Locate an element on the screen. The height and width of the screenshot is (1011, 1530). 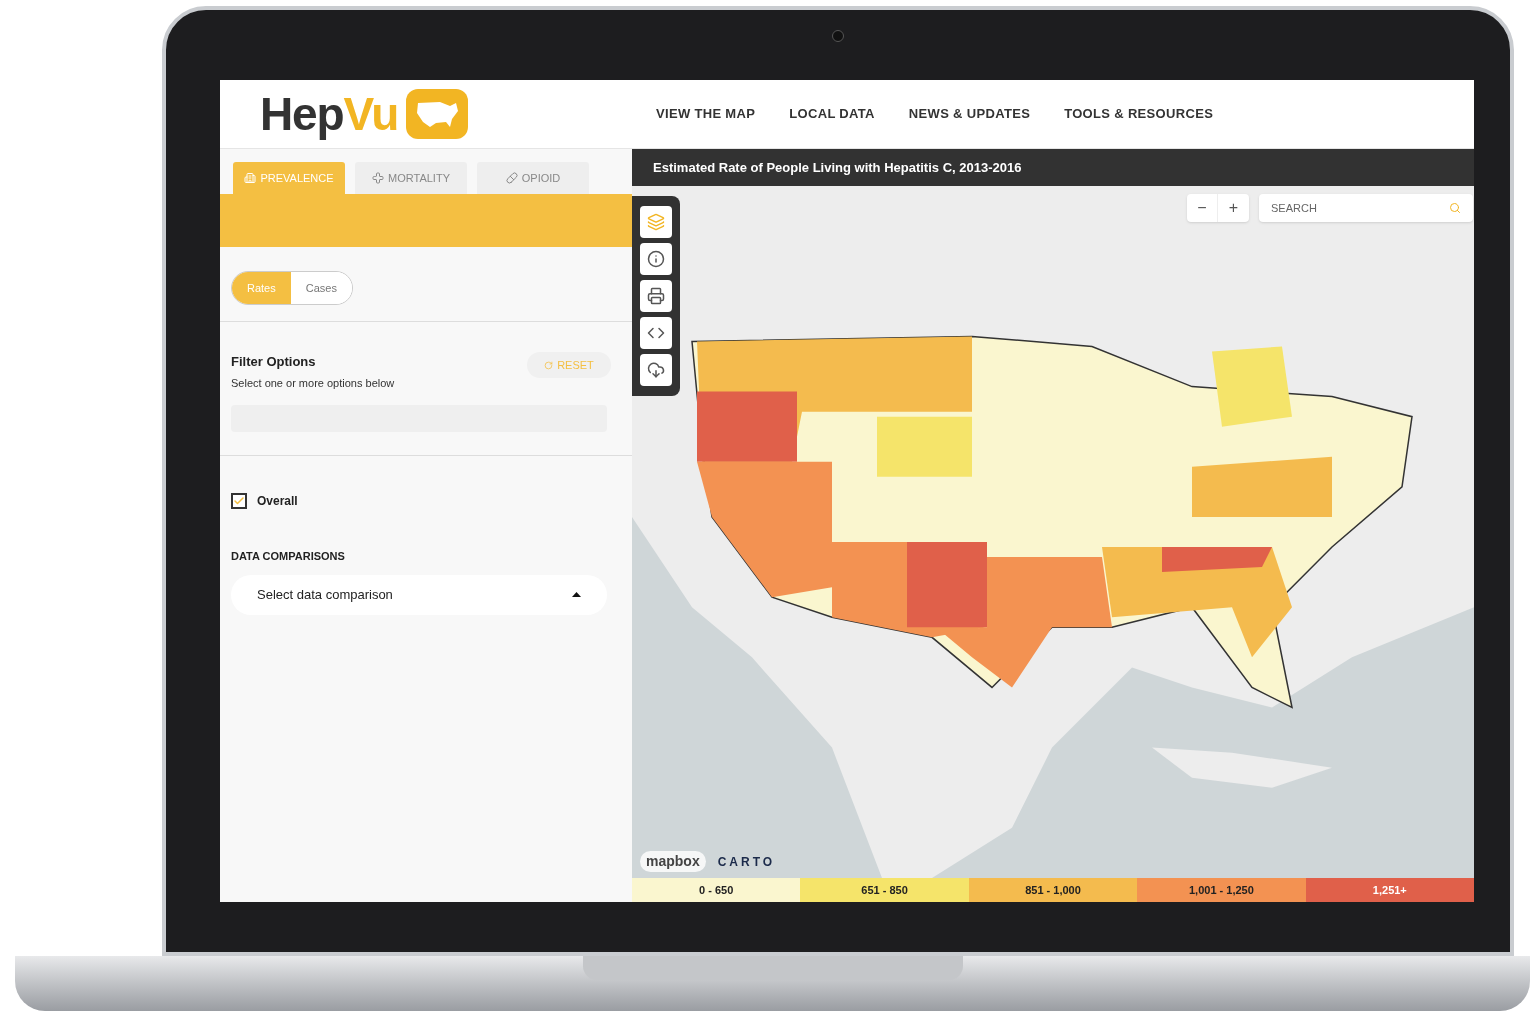
comparison-select: Select data comparison is located at coordinates (419, 594).